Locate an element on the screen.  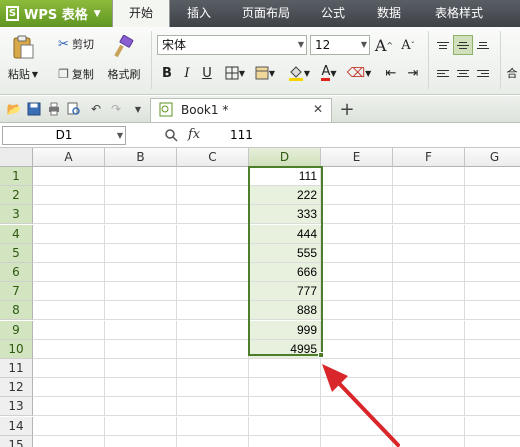
cell-b7 is located at coordinates (141, 291).